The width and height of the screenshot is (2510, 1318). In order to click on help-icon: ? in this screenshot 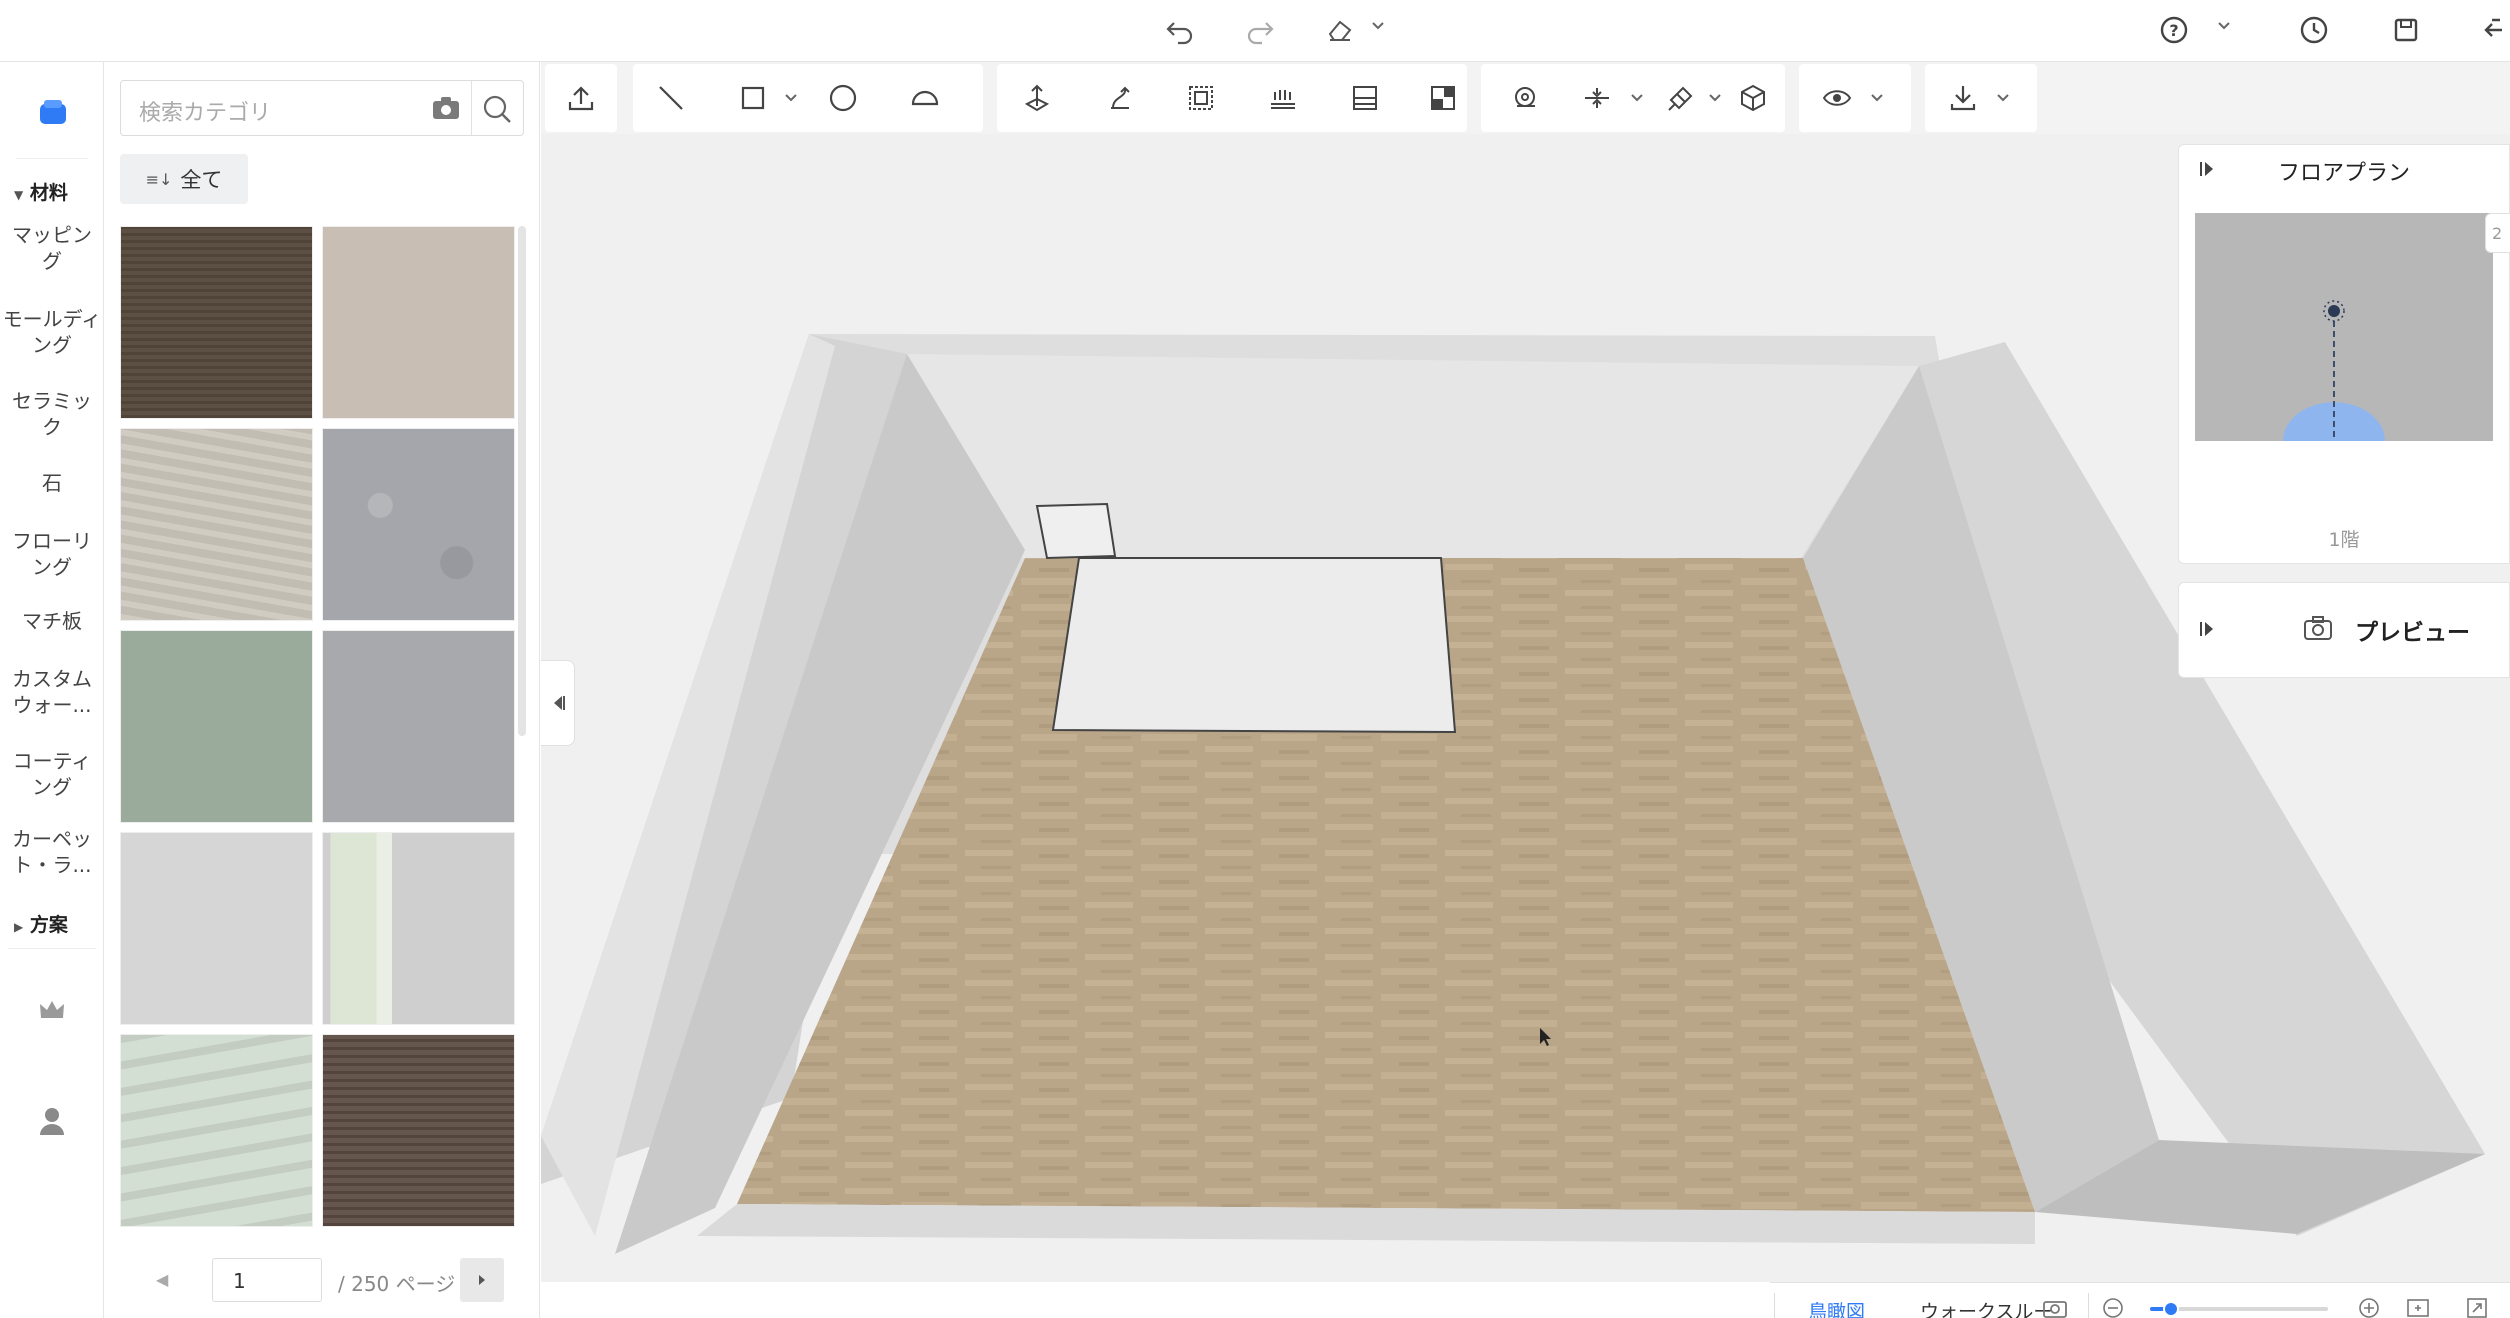, I will do `click(2174, 30)`.